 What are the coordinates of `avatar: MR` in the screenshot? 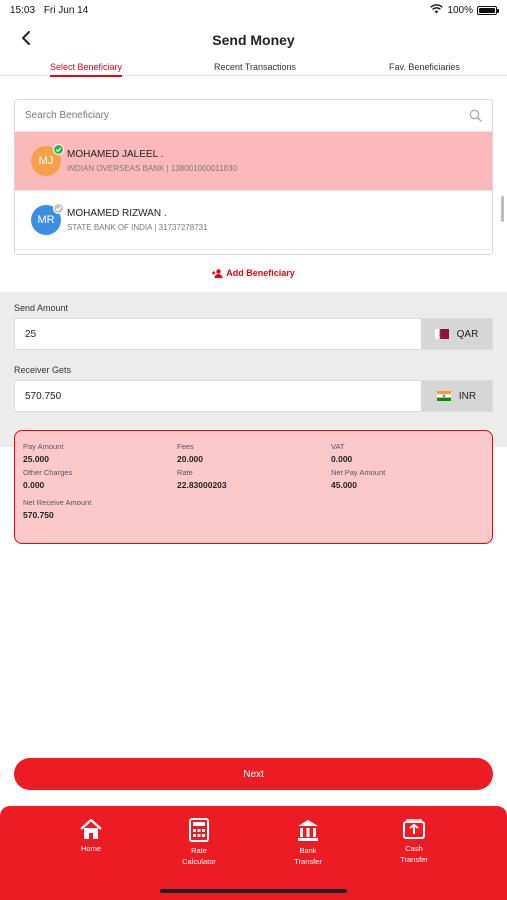 It's located at (47, 219).